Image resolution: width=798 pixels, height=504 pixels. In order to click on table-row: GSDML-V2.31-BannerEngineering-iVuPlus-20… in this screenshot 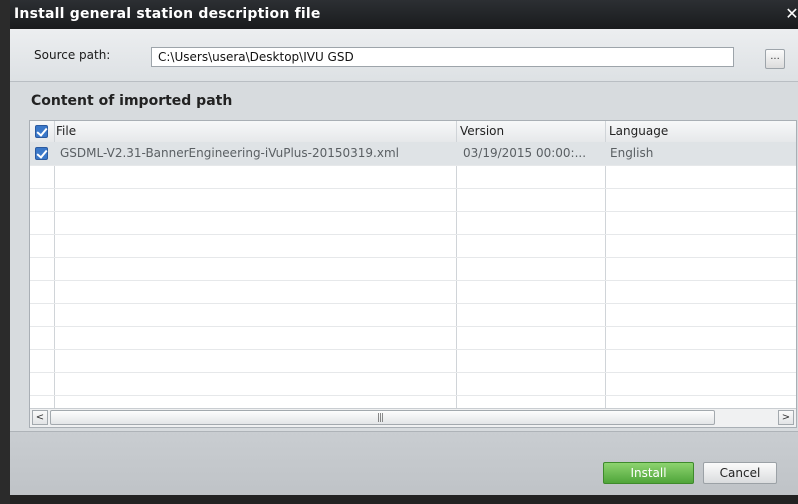, I will do `click(413, 154)`.